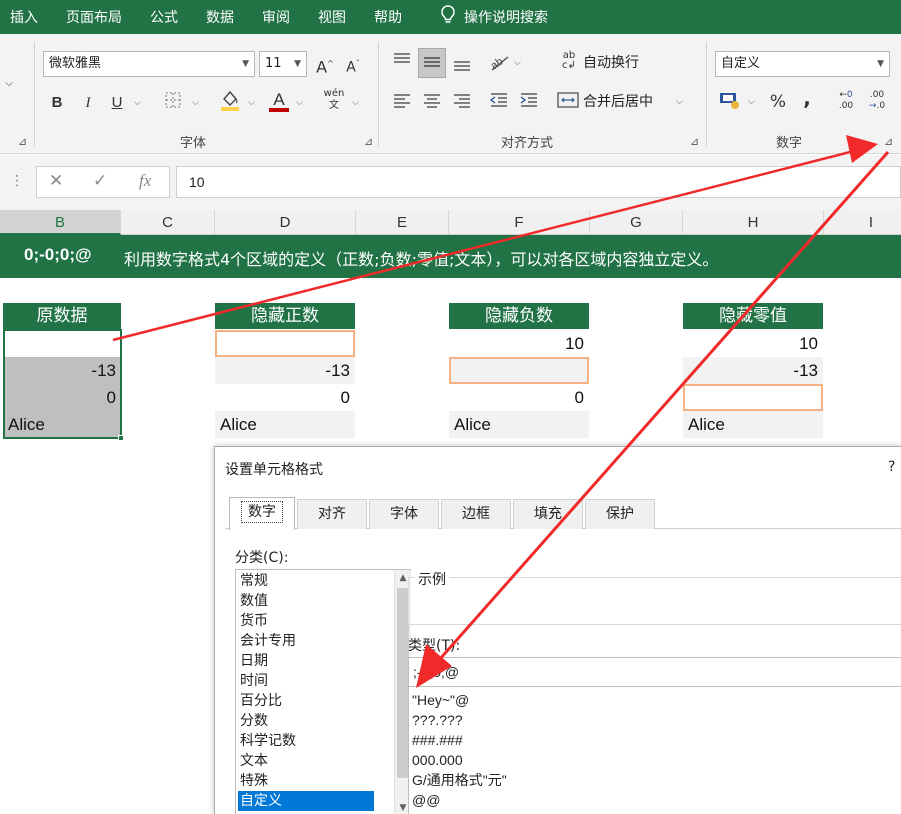 This screenshot has height=814, width=901. What do you see at coordinates (620, 514) in the screenshot?
I see `tab-protection: 保护` at bounding box center [620, 514].